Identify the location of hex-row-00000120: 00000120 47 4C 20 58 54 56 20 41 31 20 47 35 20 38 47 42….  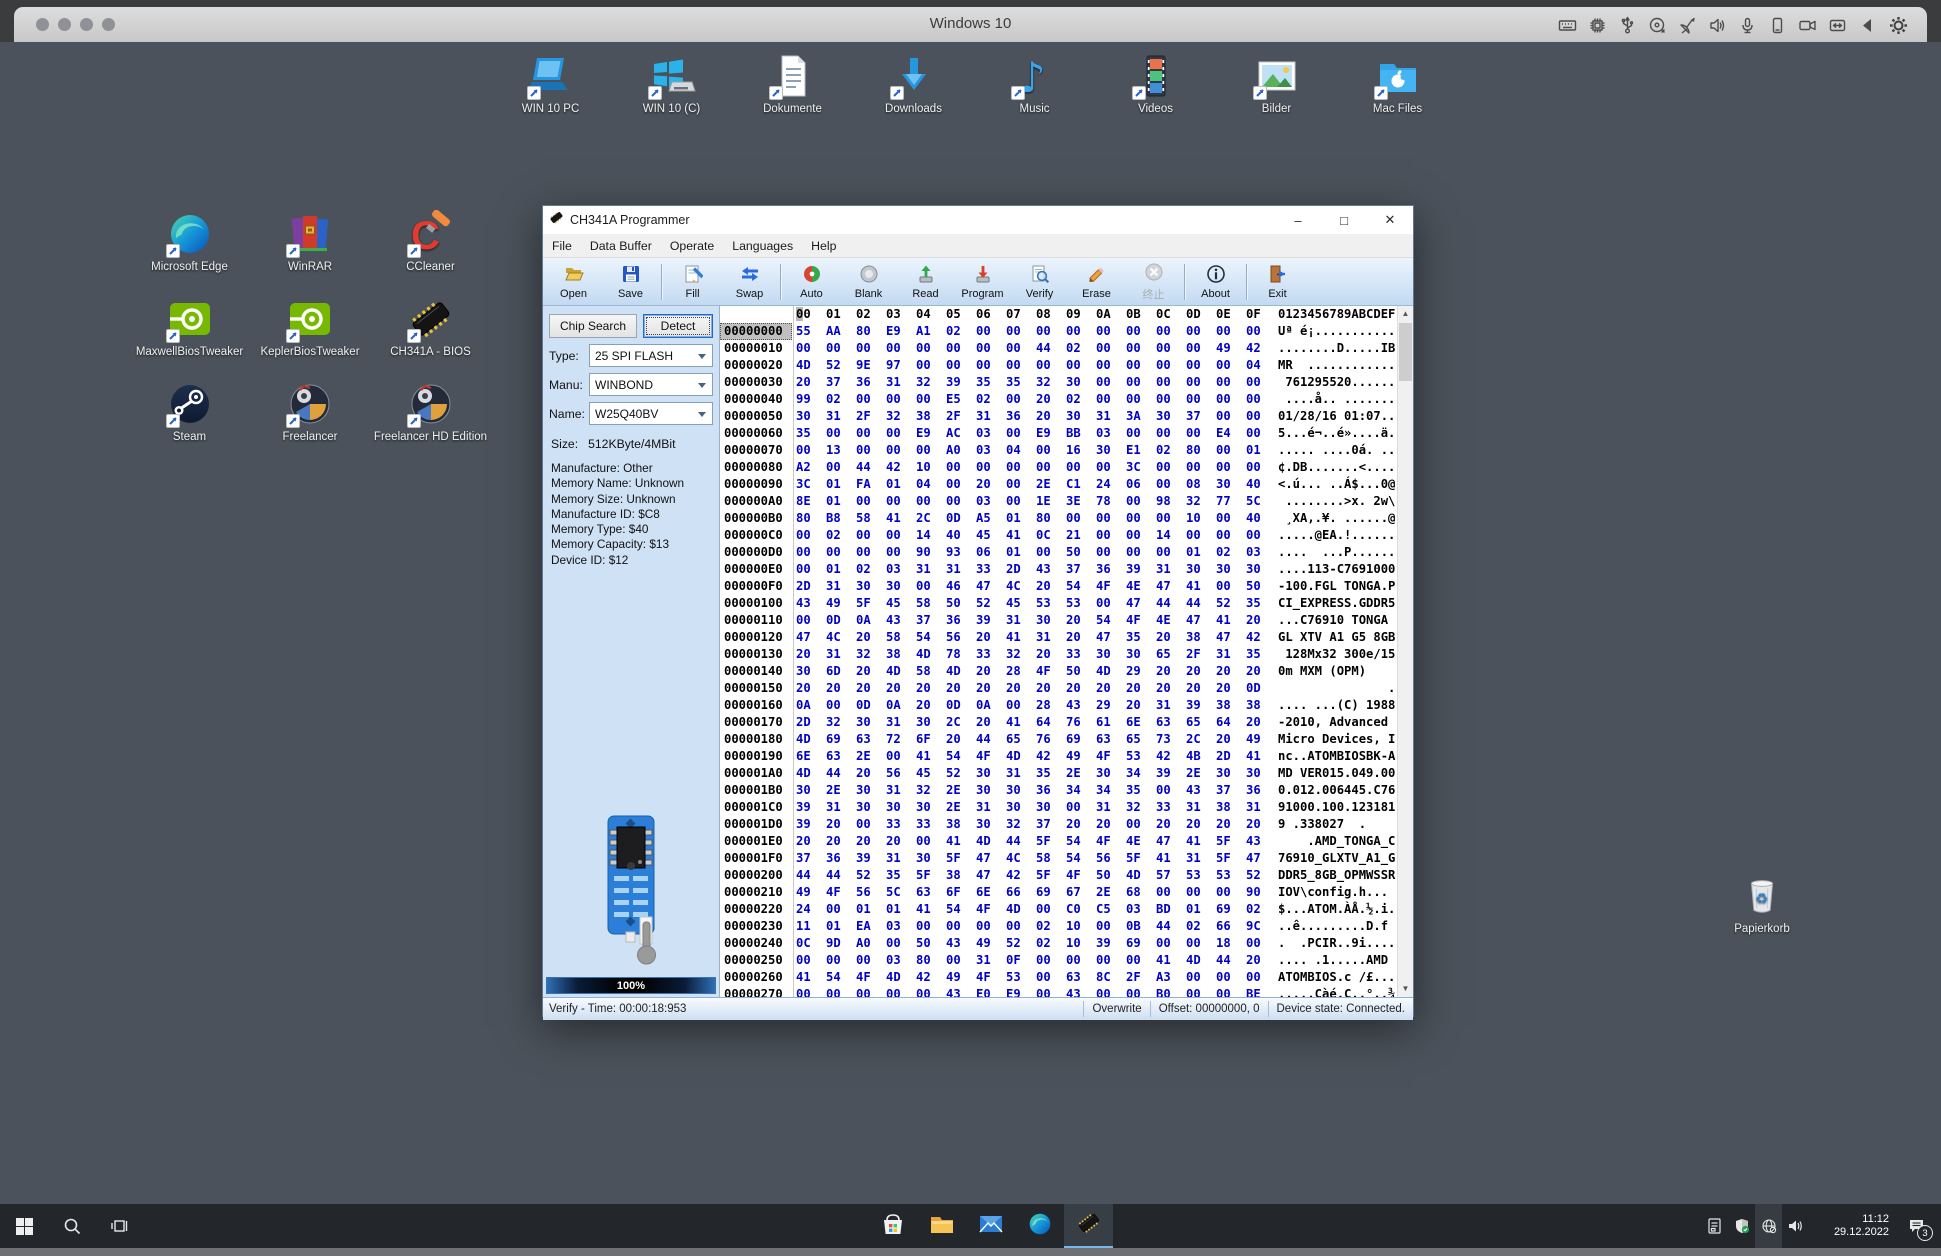
(1066, 637).